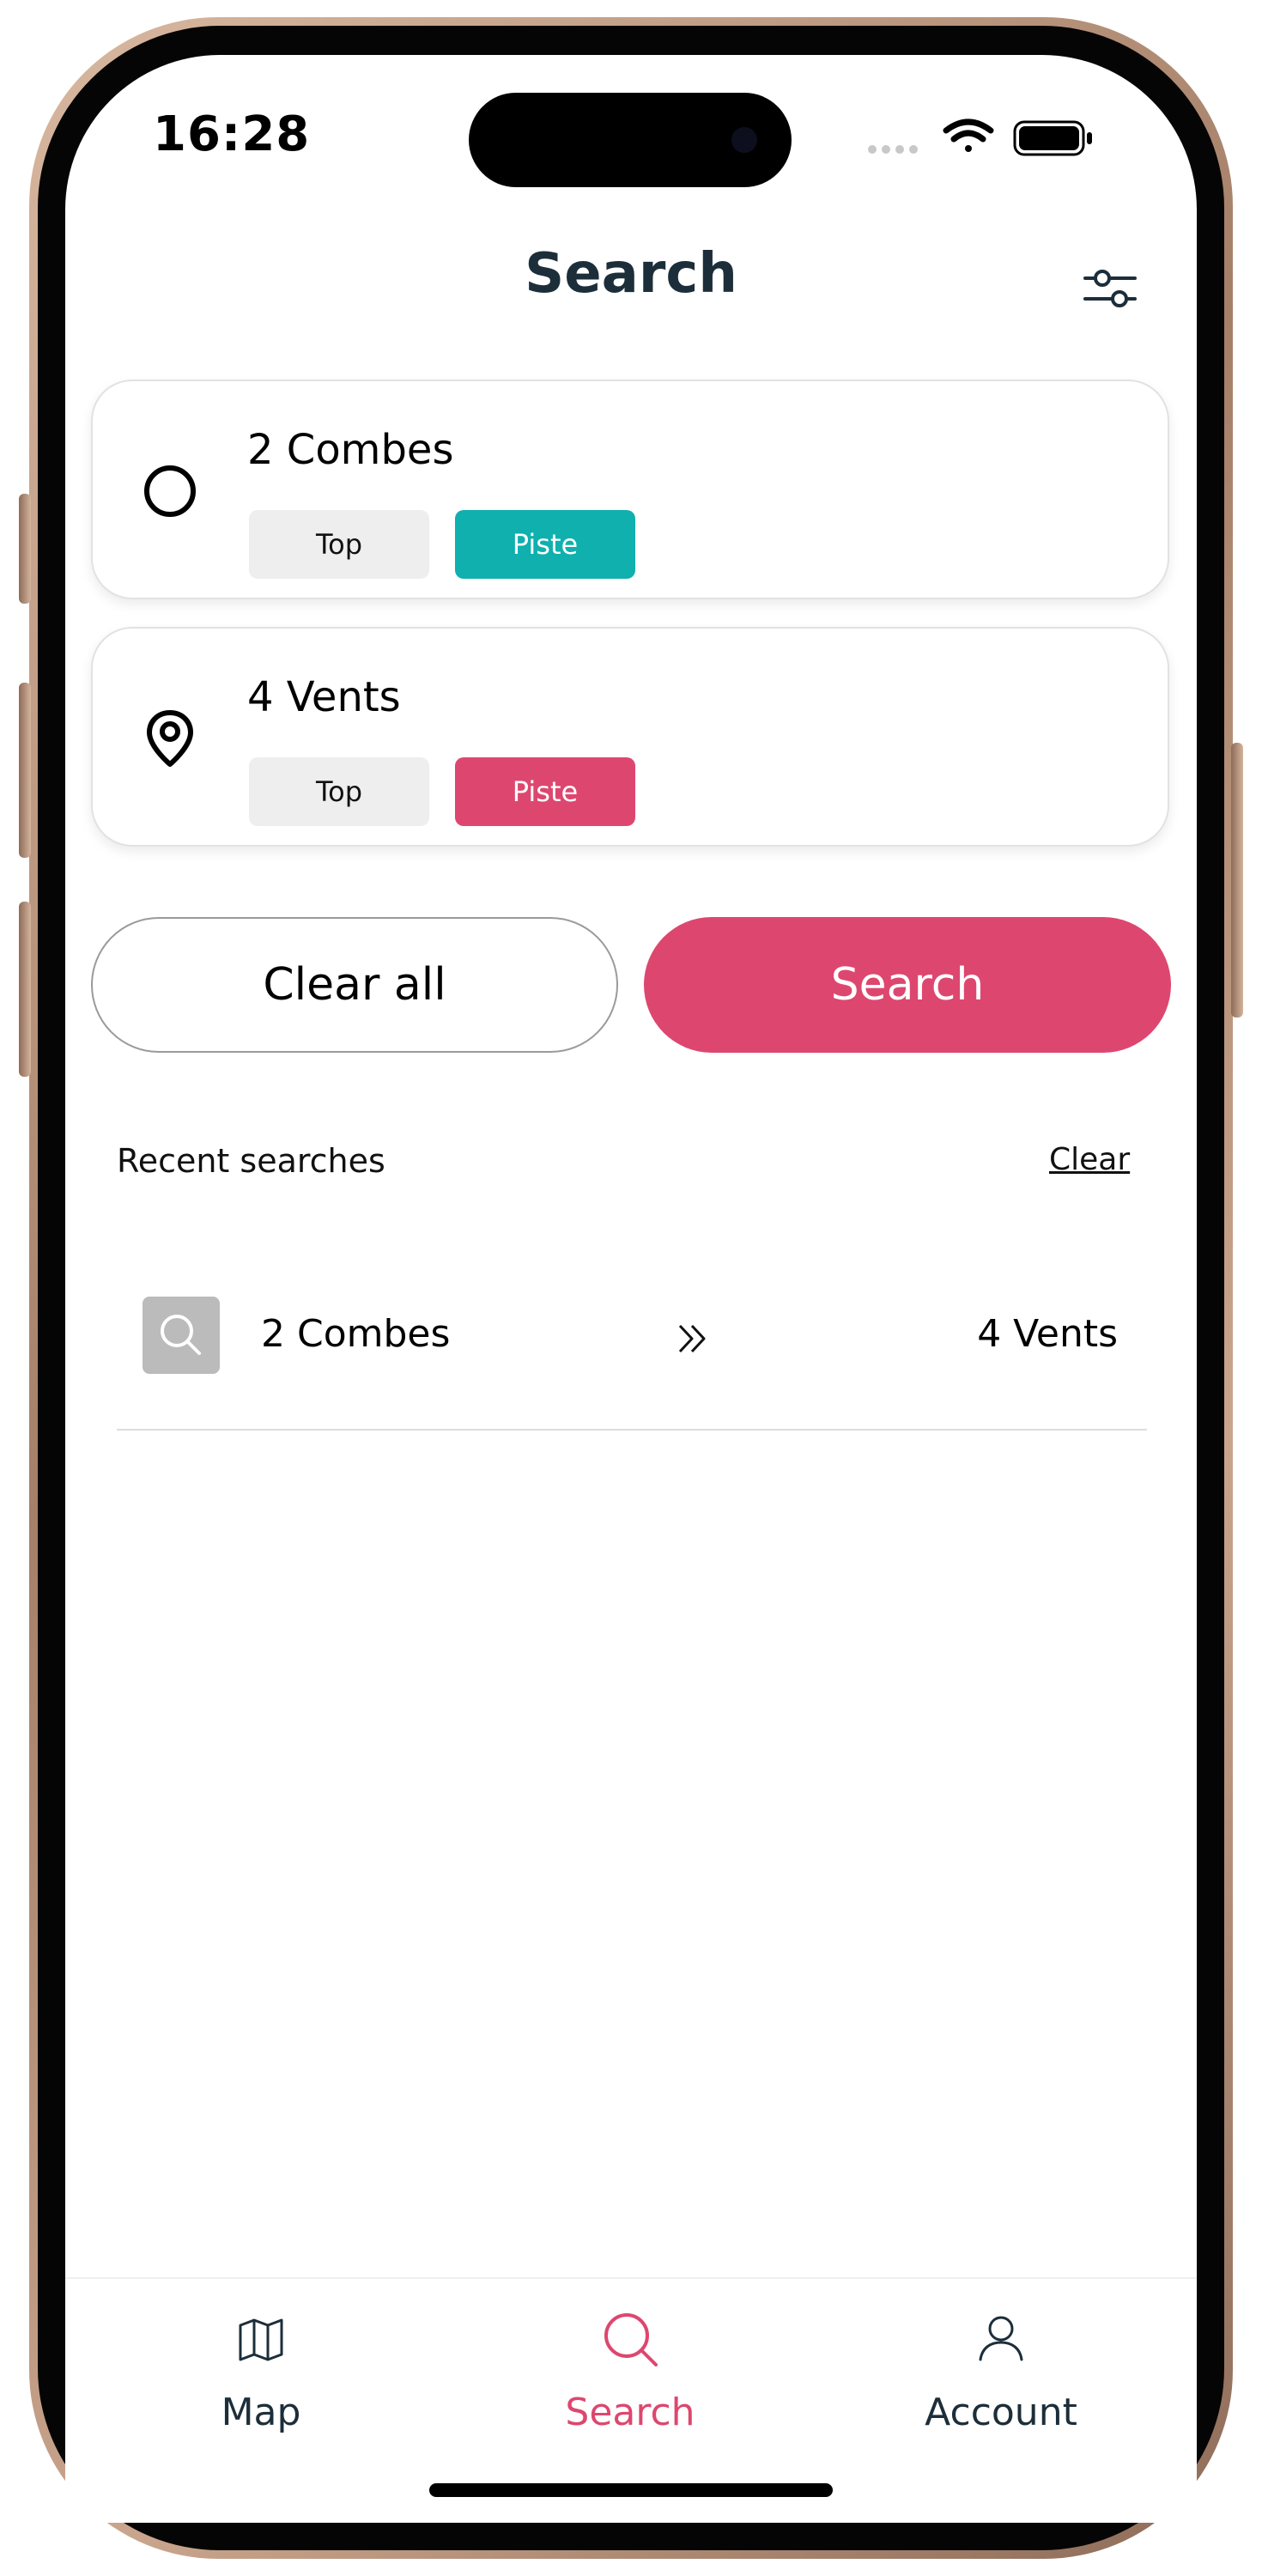  I want to click on wifi-icon, so click(968, 135).